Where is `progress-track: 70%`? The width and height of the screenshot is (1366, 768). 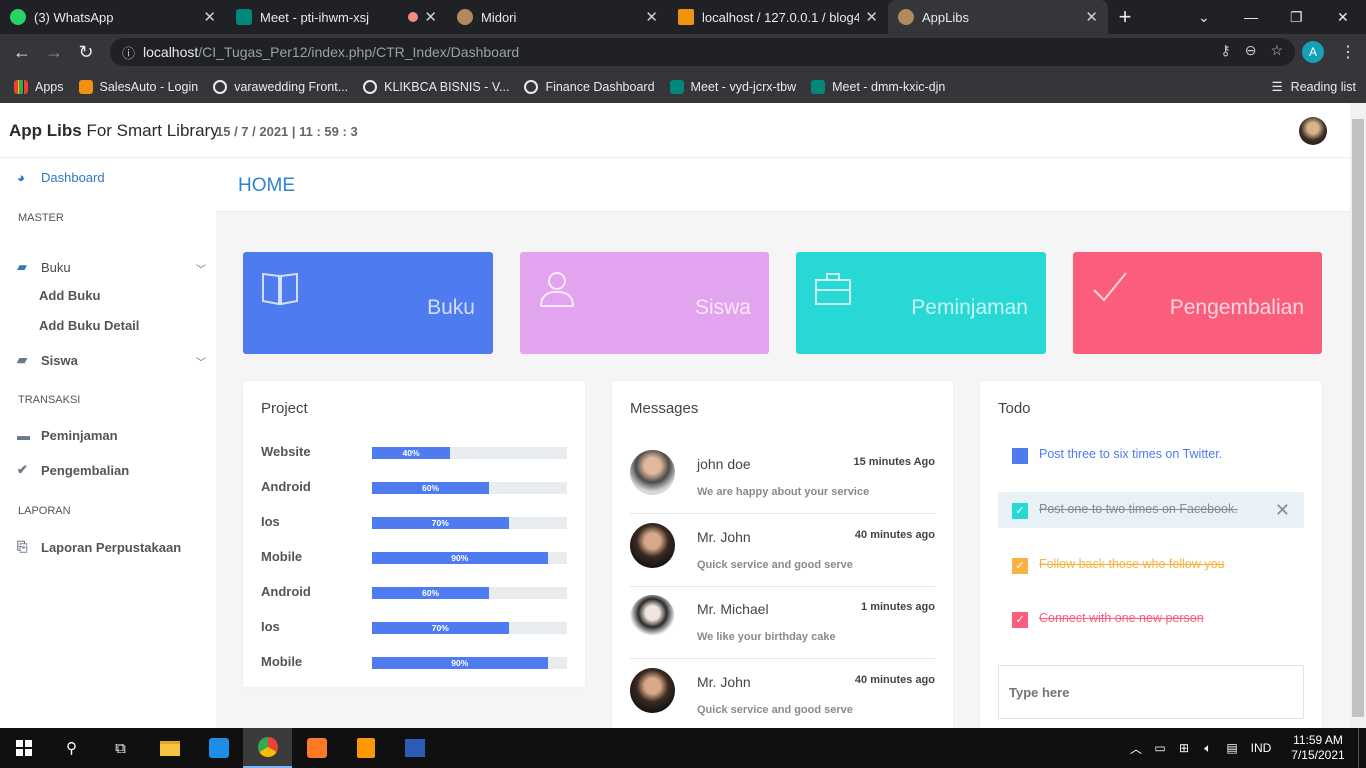 progress-track: 70% is located at coordinates (469, 523).